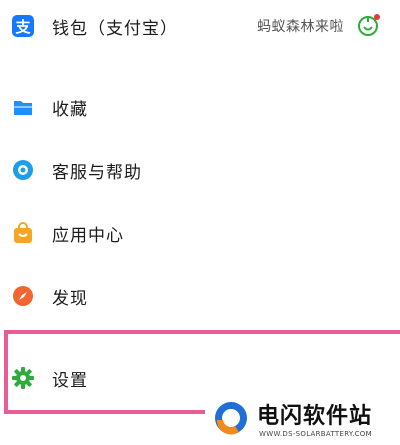  What do you see at coordinates (231, 418) in the screenshot?
I see `site-logo-icon` at bounding box center [231, 418].